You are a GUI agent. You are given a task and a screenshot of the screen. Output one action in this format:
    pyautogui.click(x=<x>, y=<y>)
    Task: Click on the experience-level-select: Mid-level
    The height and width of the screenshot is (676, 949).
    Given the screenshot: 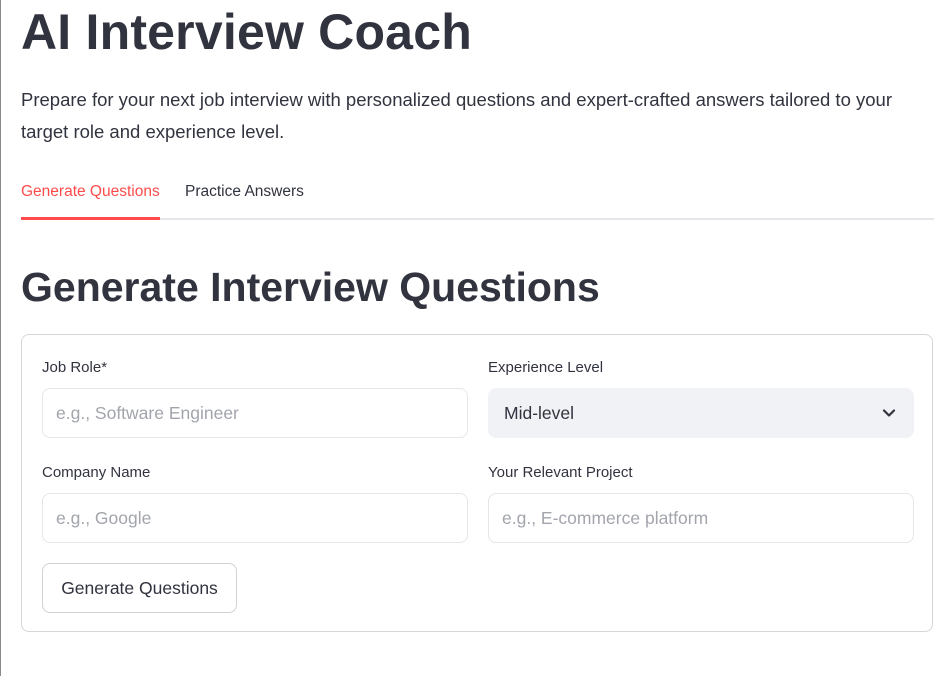 What is the action you would take?
    pyautogui.click(x=701, y=413)
    